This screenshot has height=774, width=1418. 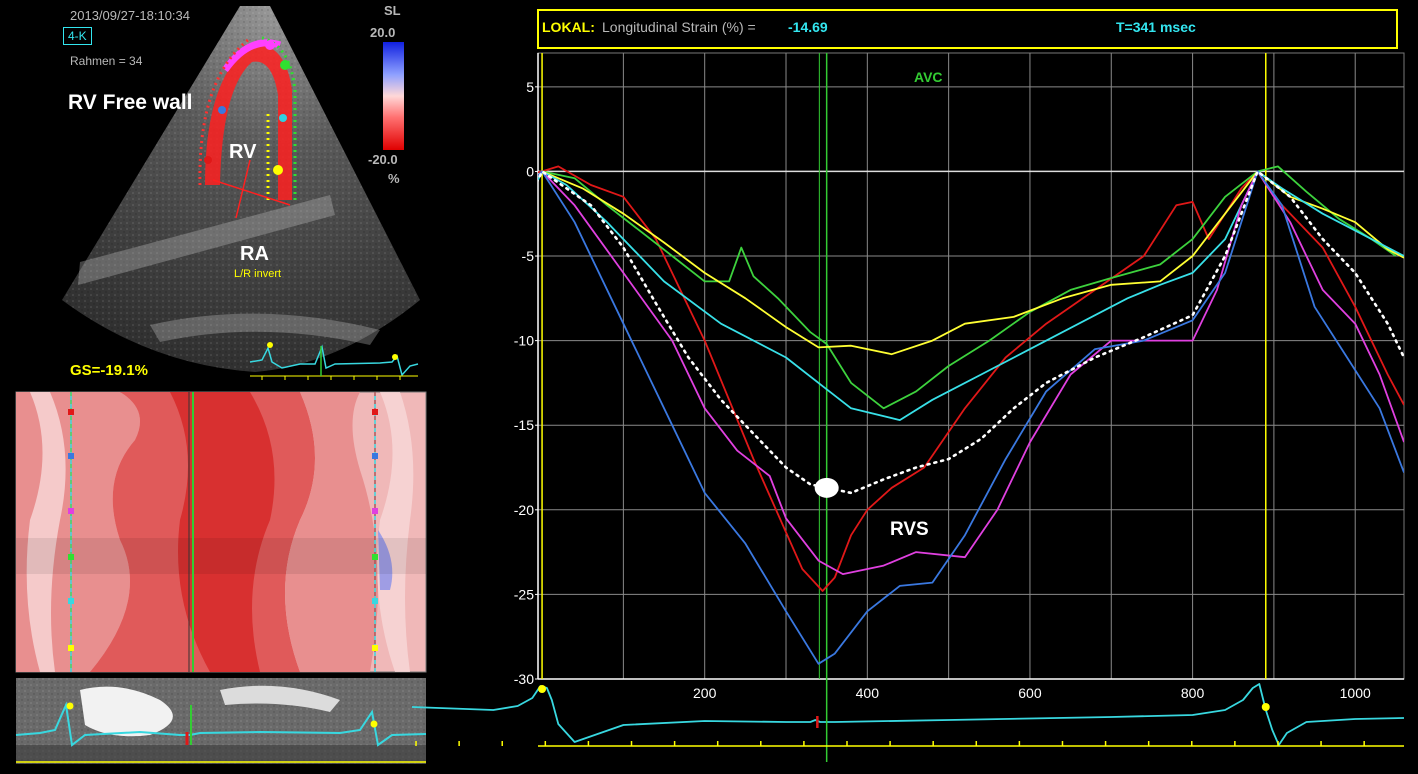 I want to click on ecg-trace, so click(x=908, y=714).